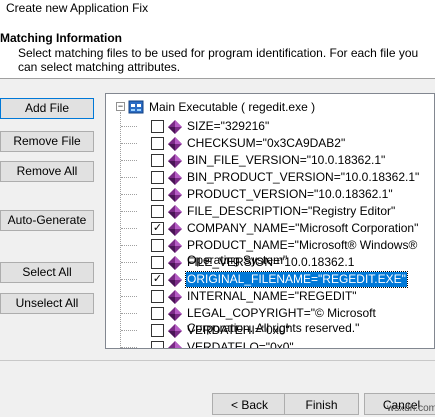  I want to click on attribute-label: VERDATELO="0x0", so click(240, 344).